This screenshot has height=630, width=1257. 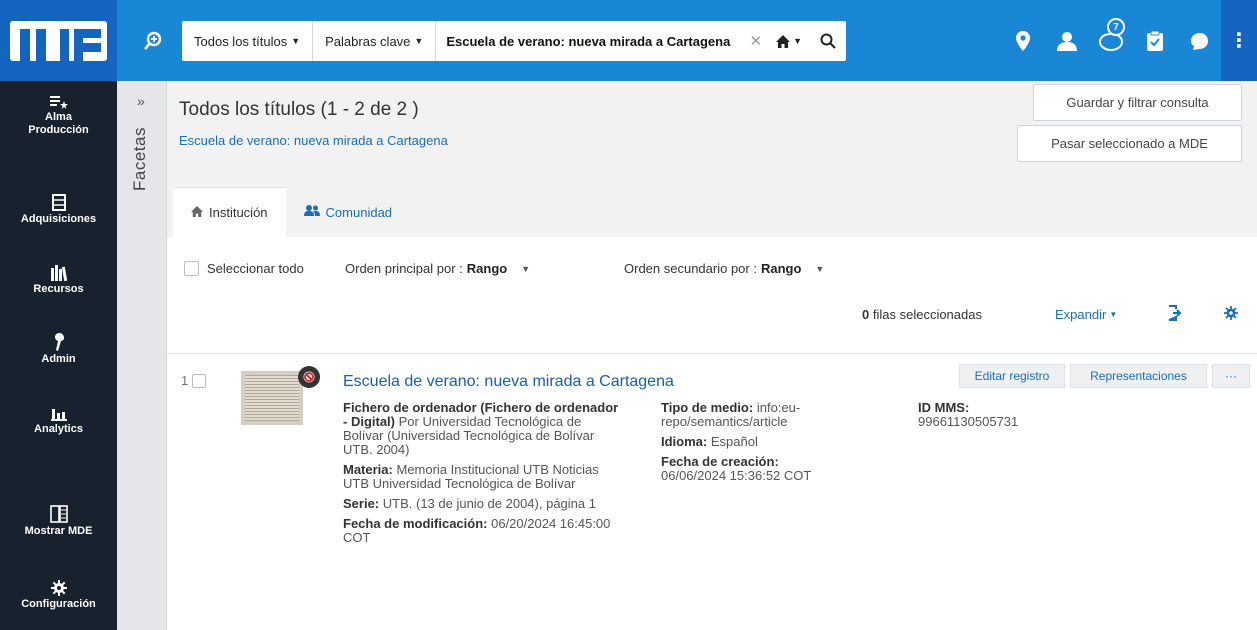 What do you see at coordinates (1111, 40) in the screenshot?
I see `notifications-icon: 7` at bounding box center [1111, 40].